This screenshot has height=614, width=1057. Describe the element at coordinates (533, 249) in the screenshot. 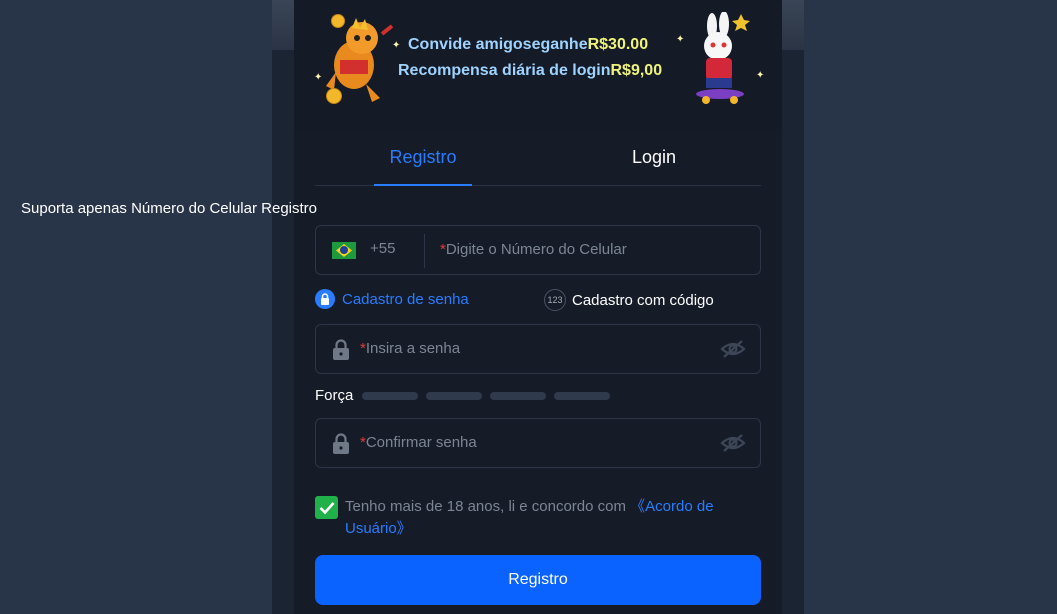

I see `phone-placeholder: *Digite o Número do Celular` at that location.